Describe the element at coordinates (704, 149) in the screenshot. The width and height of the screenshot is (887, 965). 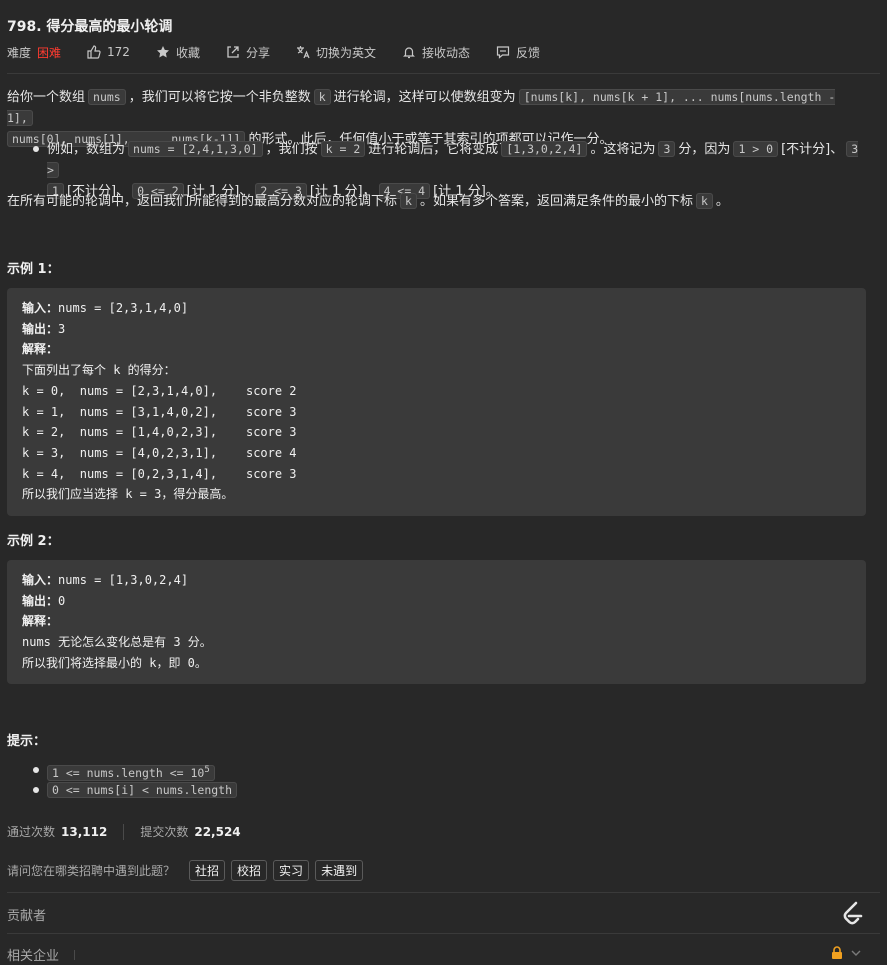
I see `text: 分，因为` at that location.